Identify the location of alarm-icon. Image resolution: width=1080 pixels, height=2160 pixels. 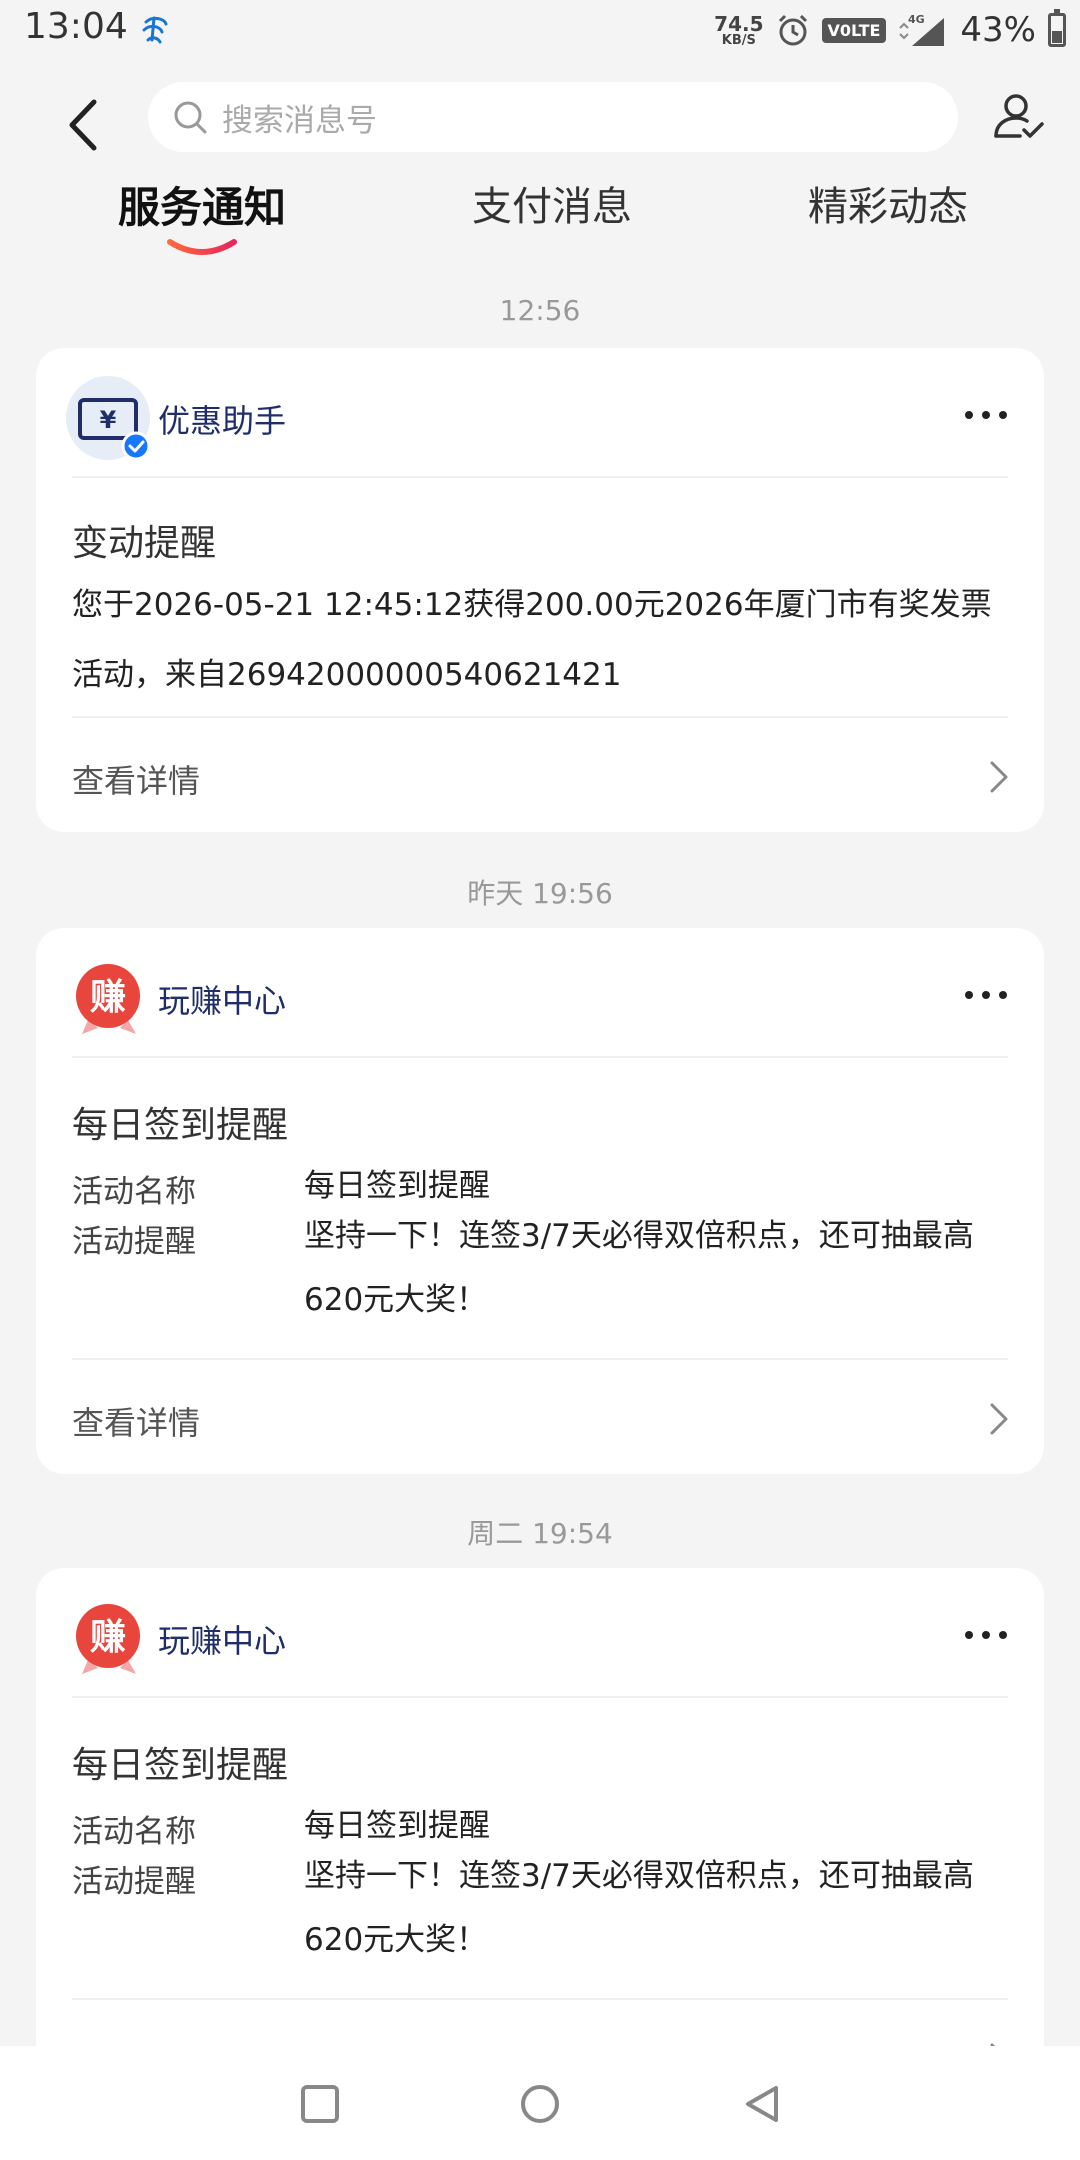
(792, 30).